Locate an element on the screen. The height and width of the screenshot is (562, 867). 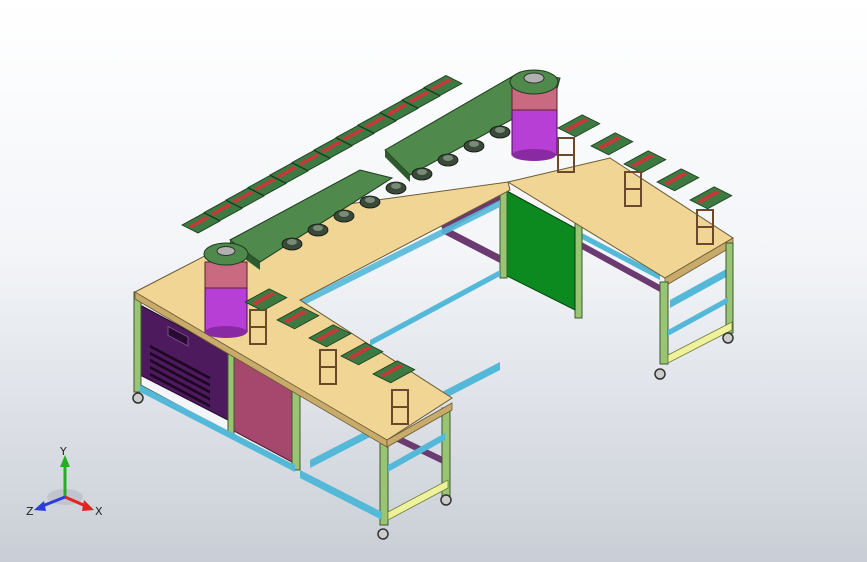
x-axis-label: X is located at coordinates (99, 511).